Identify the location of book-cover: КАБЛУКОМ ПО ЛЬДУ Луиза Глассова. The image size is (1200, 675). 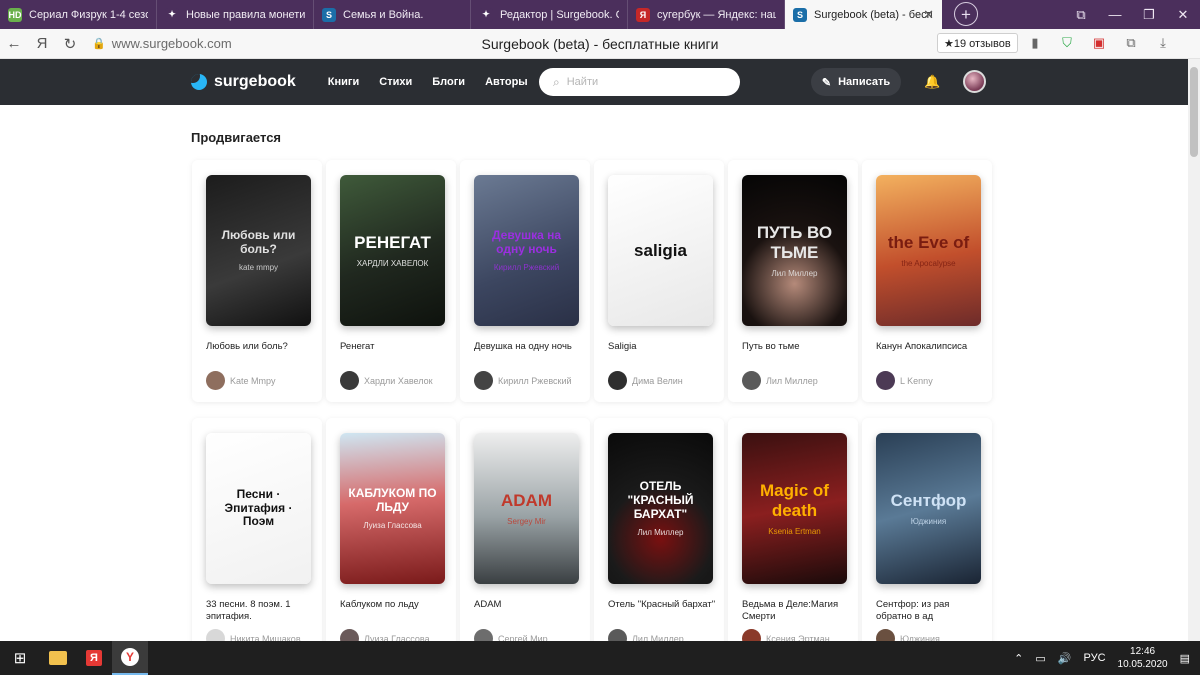
(392, 508).